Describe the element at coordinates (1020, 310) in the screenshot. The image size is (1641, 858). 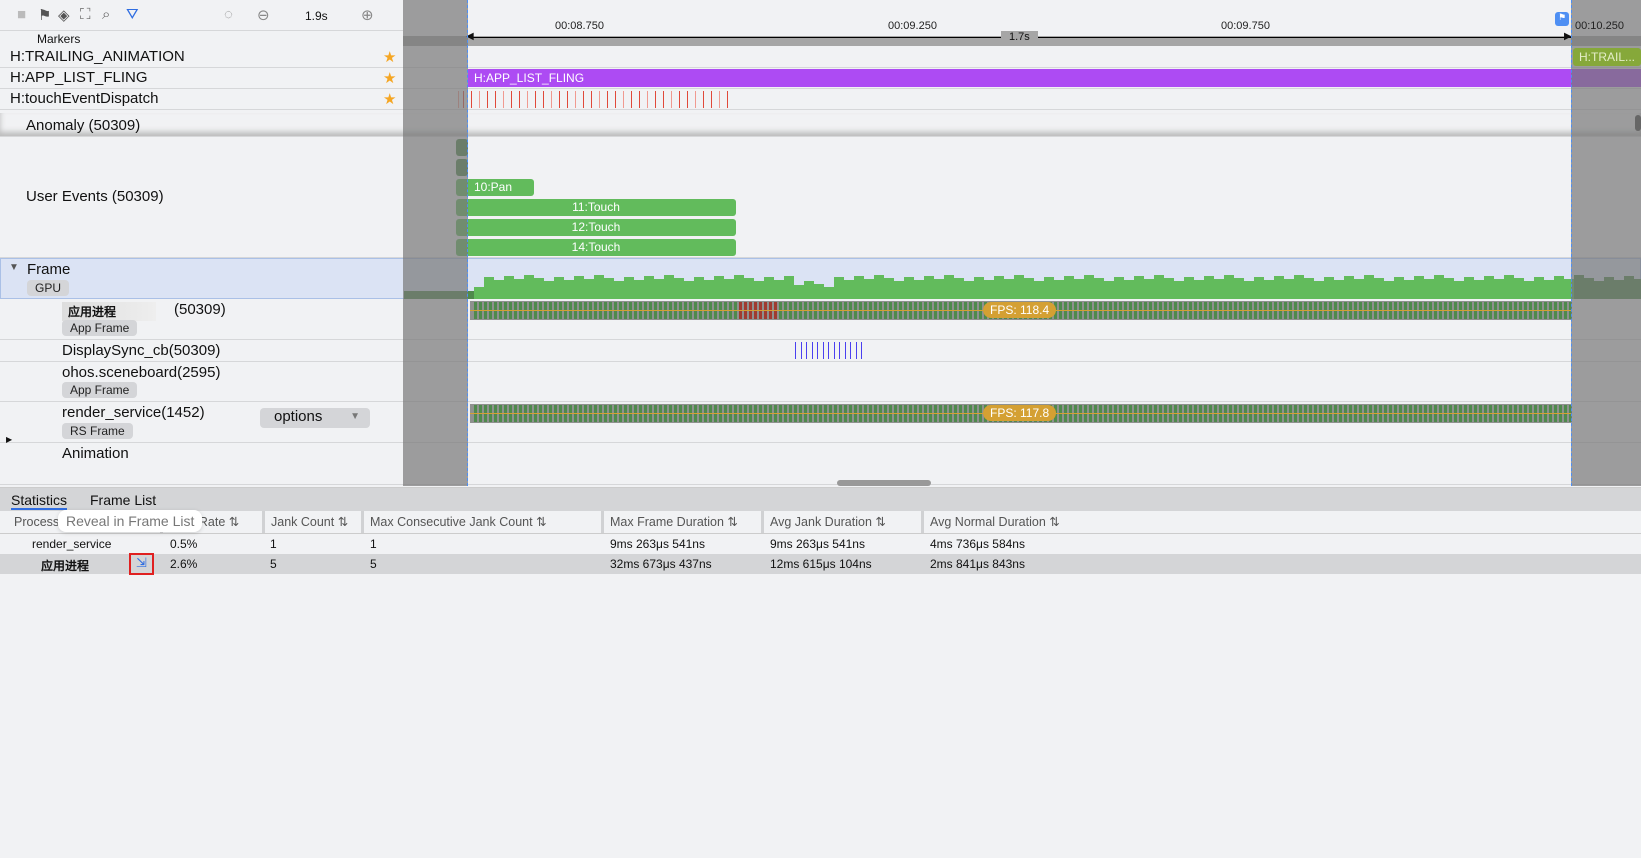
I see `fps-badge: FPS: 118.4` at that location.